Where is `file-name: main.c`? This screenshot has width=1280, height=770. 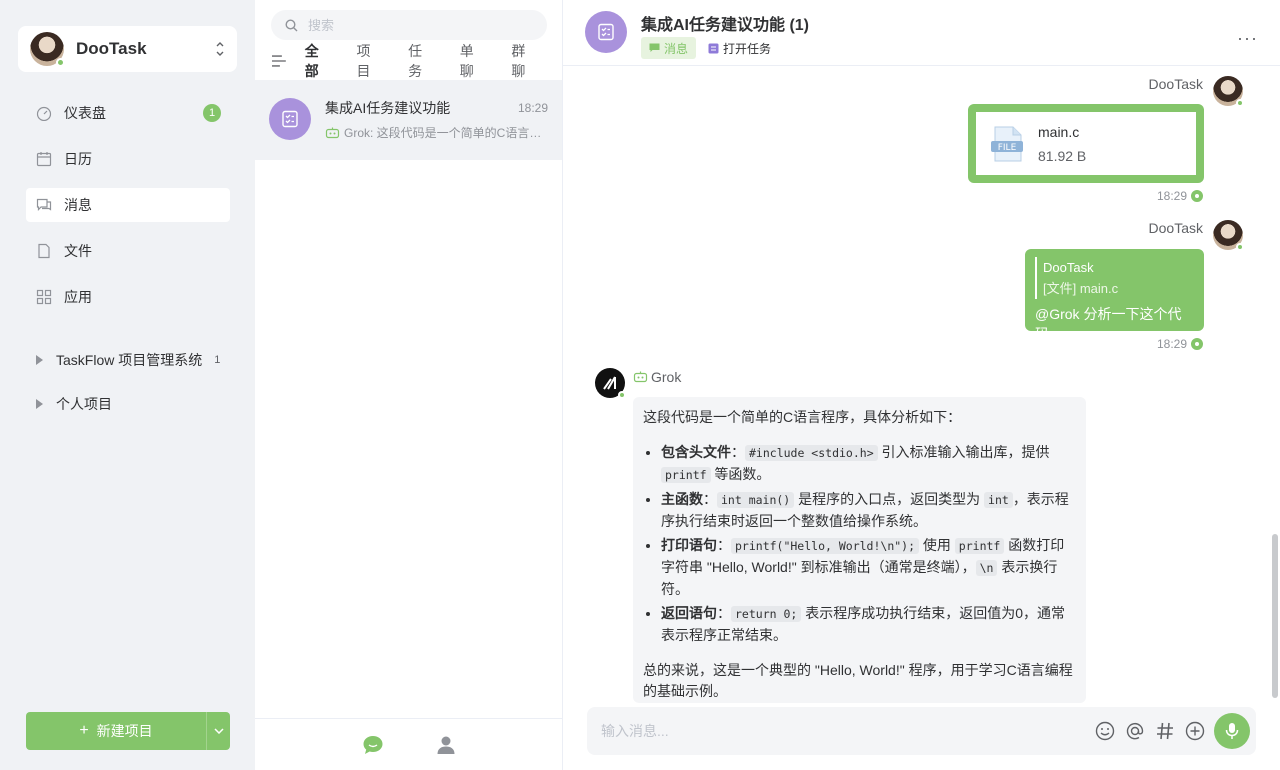 file-name: main.c is located at coordinates (1059, 131).